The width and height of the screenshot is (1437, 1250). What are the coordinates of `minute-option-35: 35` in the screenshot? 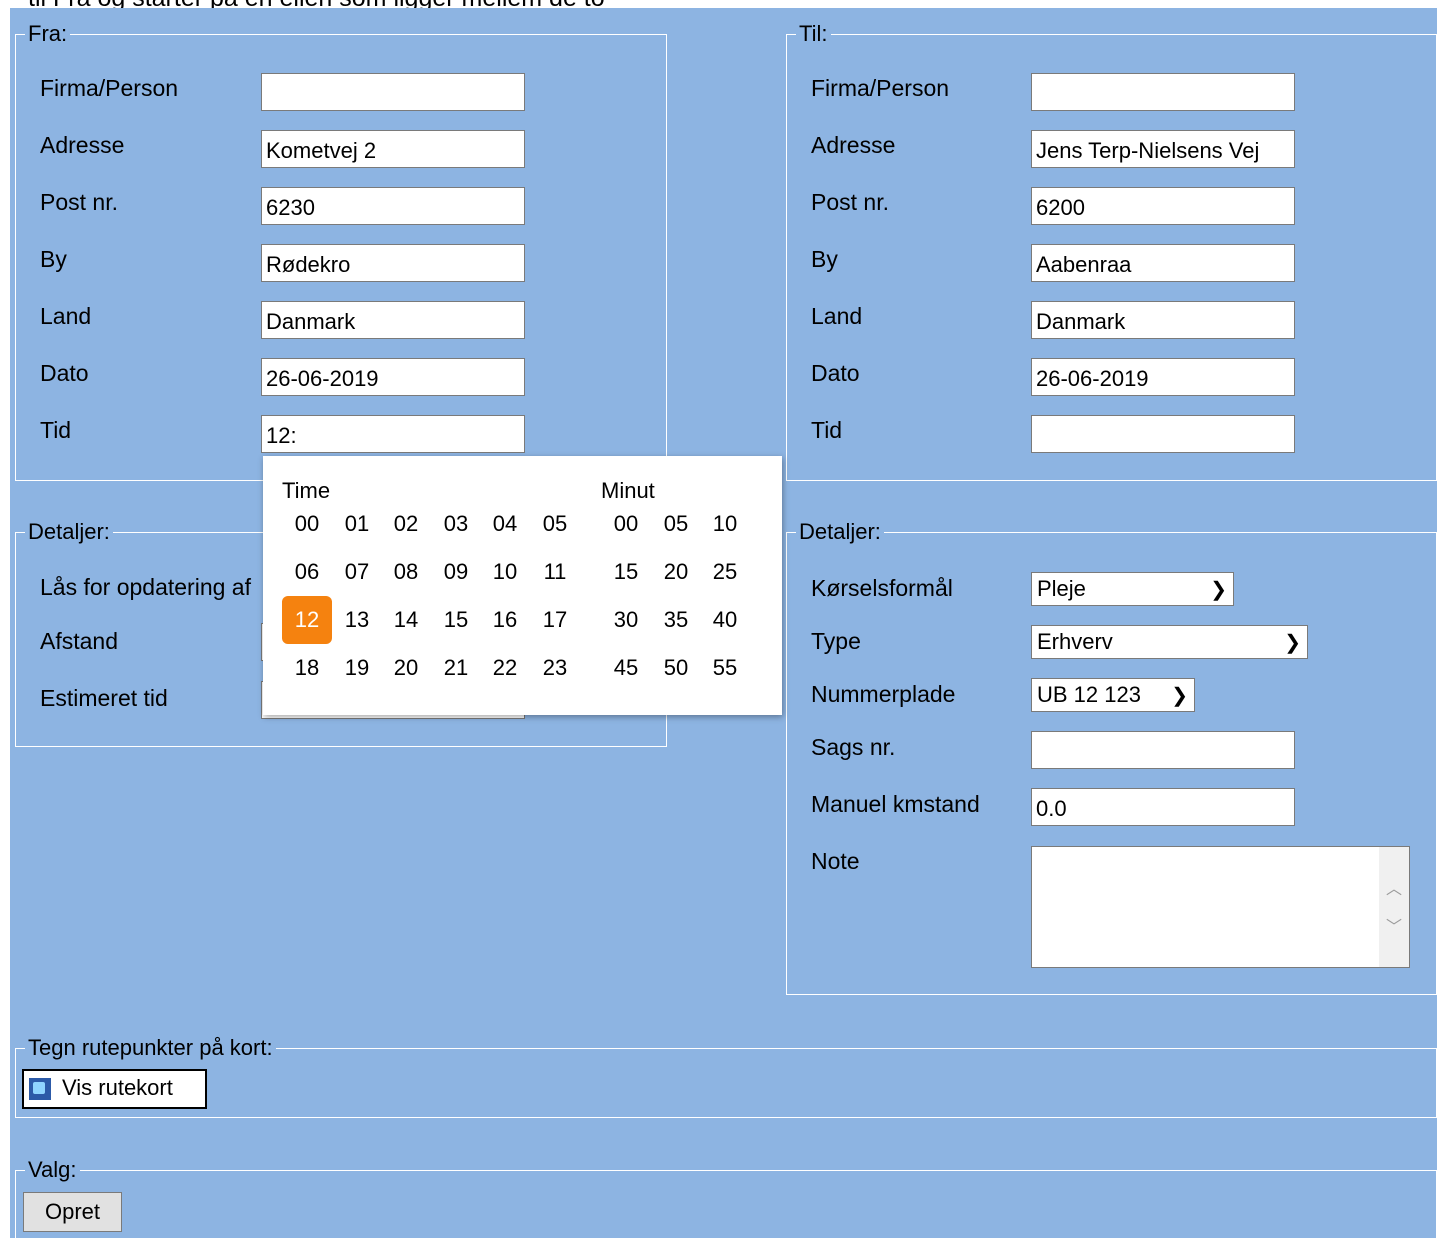 It's located at (676, 620).